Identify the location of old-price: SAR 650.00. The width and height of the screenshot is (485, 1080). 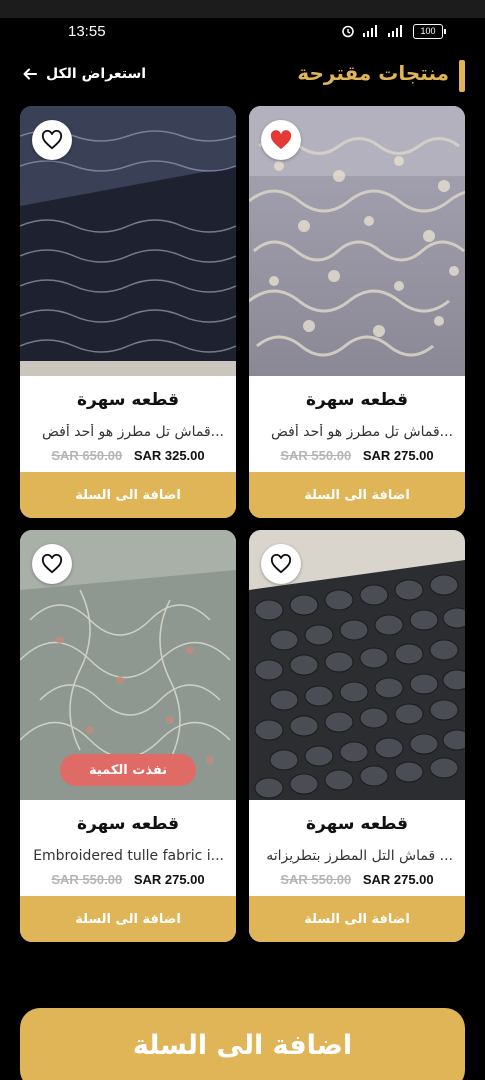
(87, 455).